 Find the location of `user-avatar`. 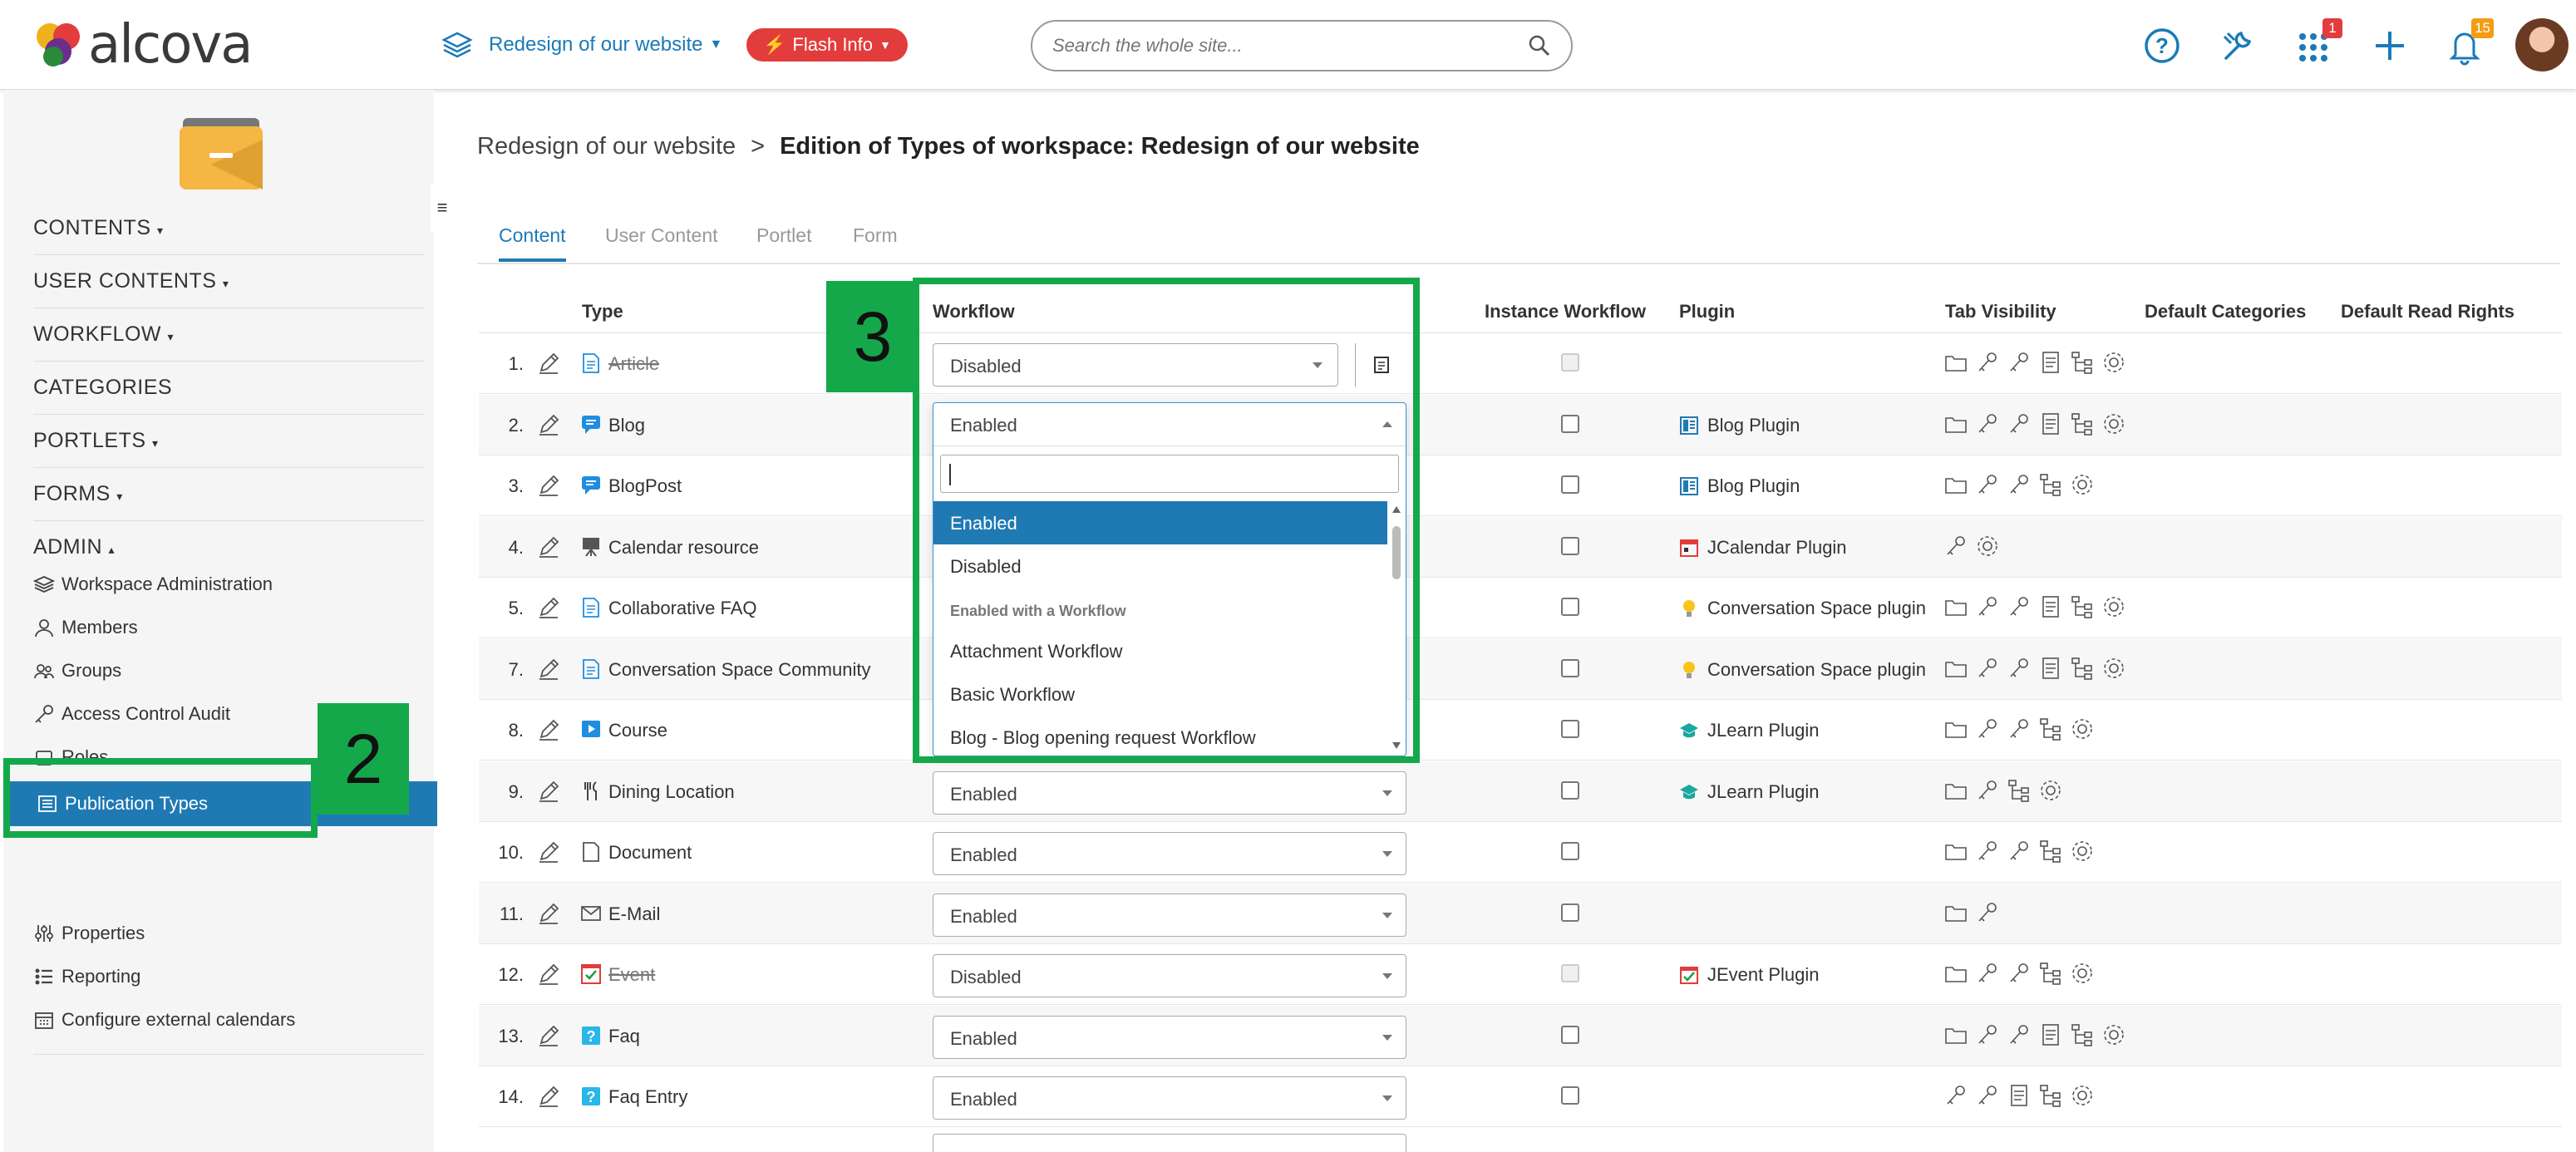

user-avatar is located at coordinates (2542, 44).